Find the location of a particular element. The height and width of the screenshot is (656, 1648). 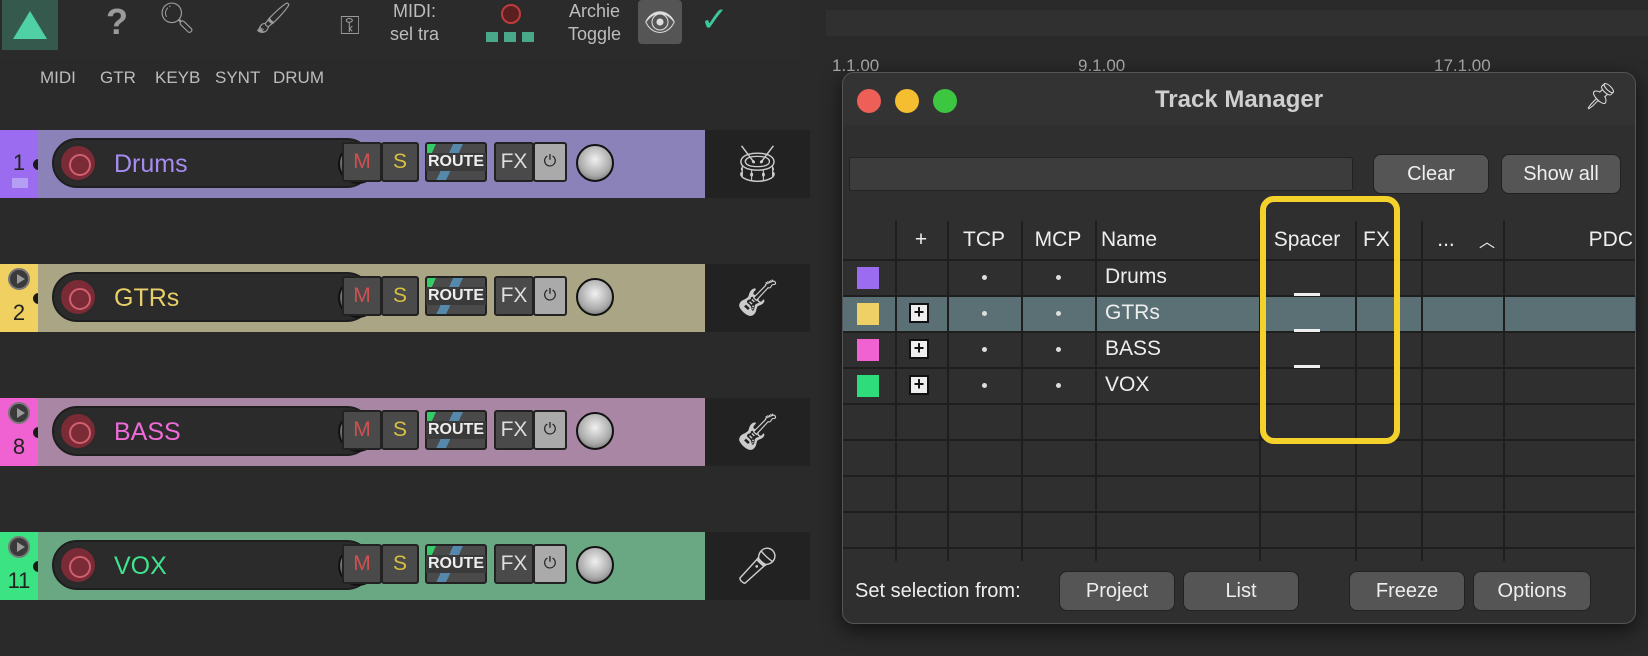

options-button: Options is located at coordinates (1532, 591).